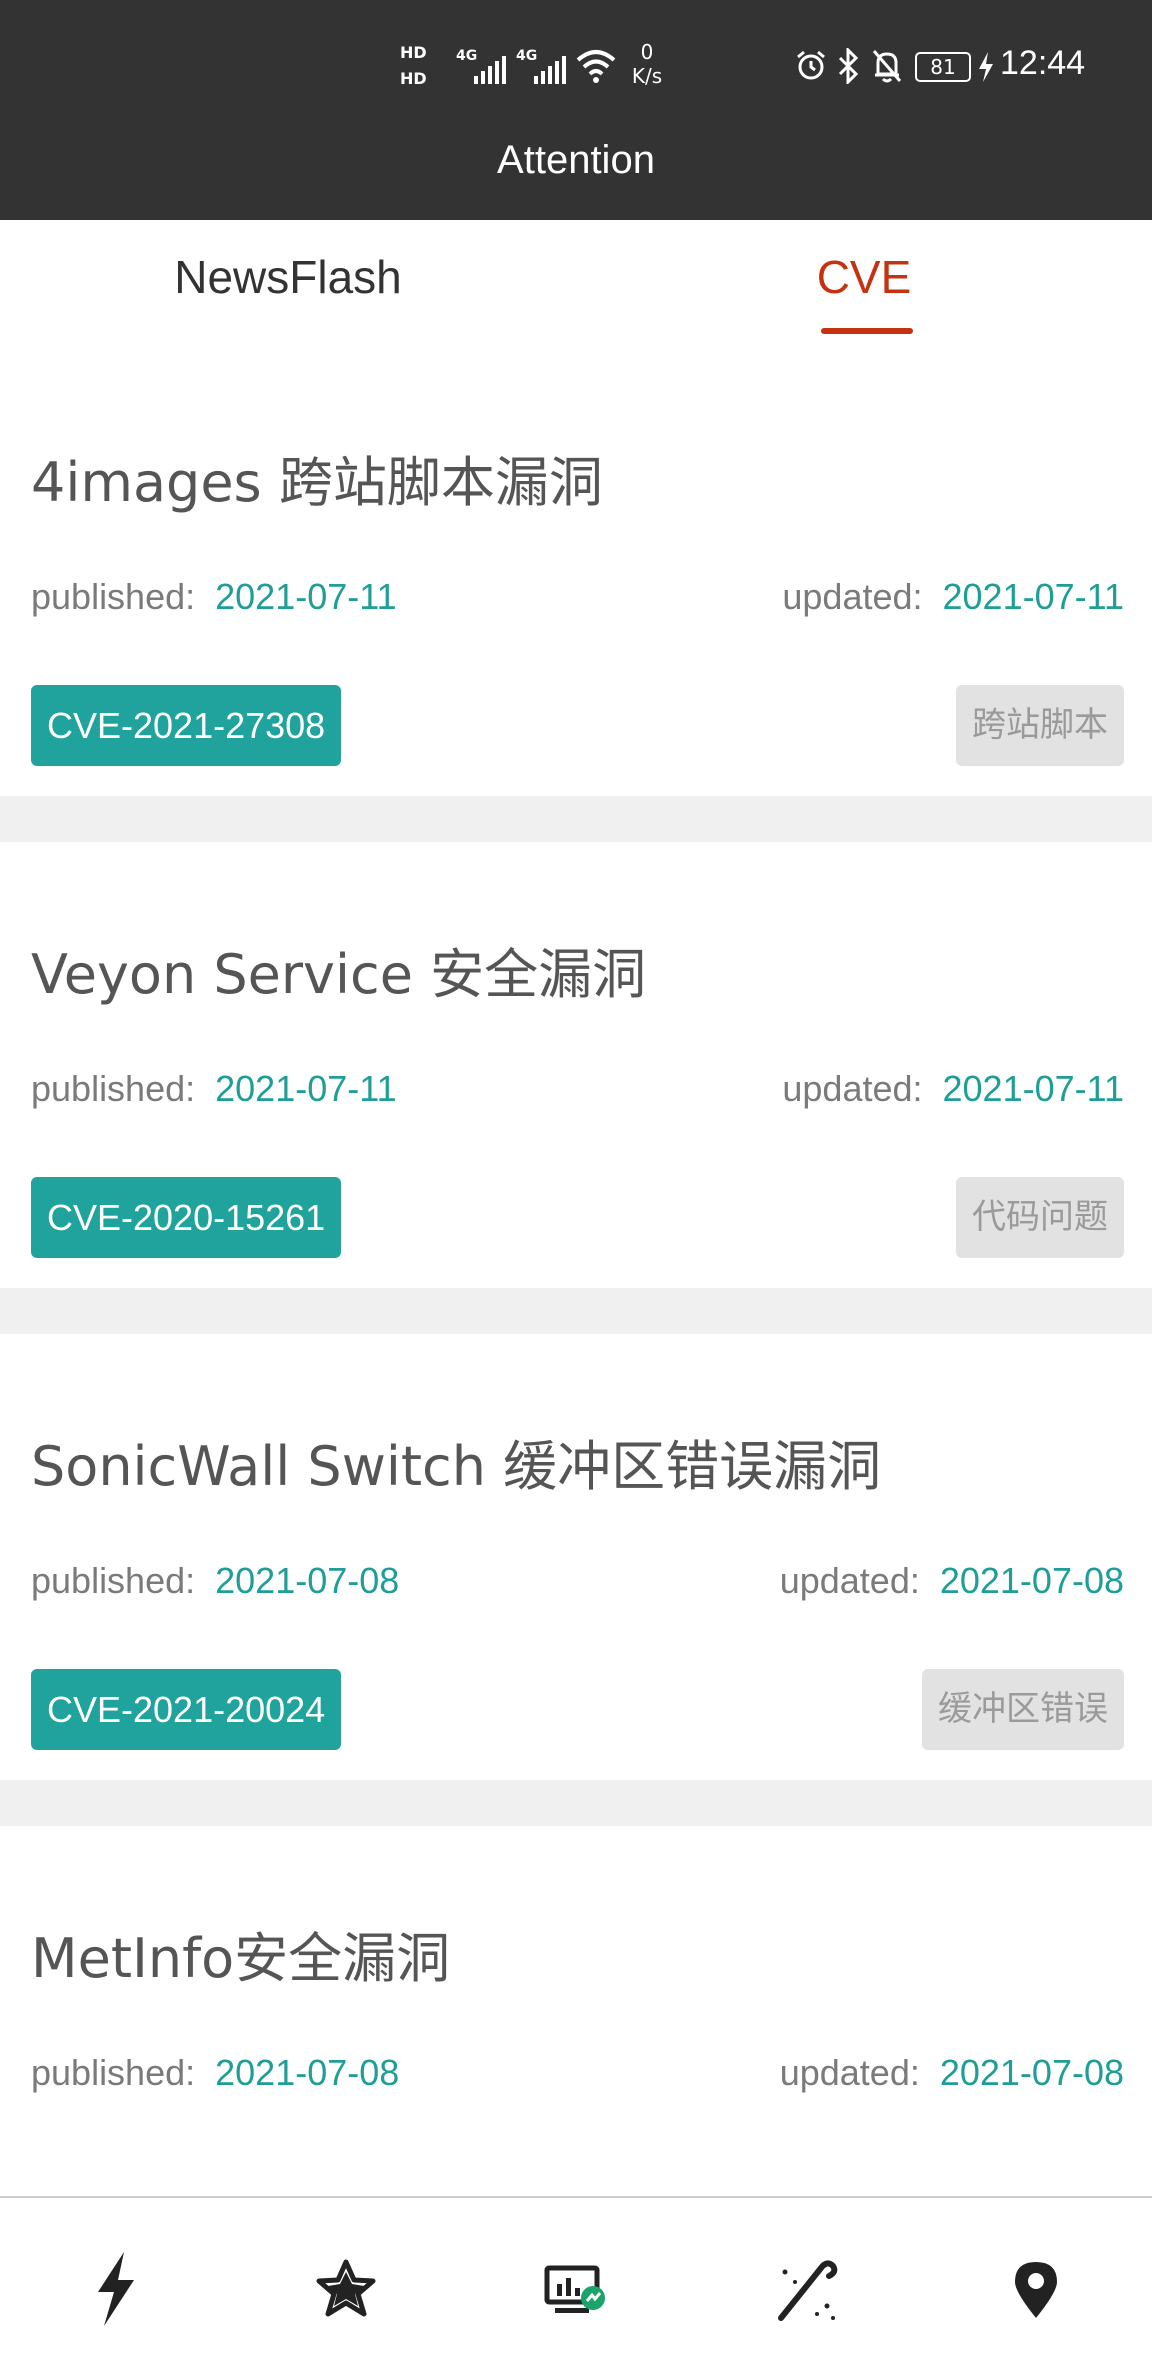 The image size is (1152, 2376). What do you see at coordinates (1040, 725) in the screenshot?
I see `vuln-type-tag: 跨站脚本` at bounding box center [1040, 725].